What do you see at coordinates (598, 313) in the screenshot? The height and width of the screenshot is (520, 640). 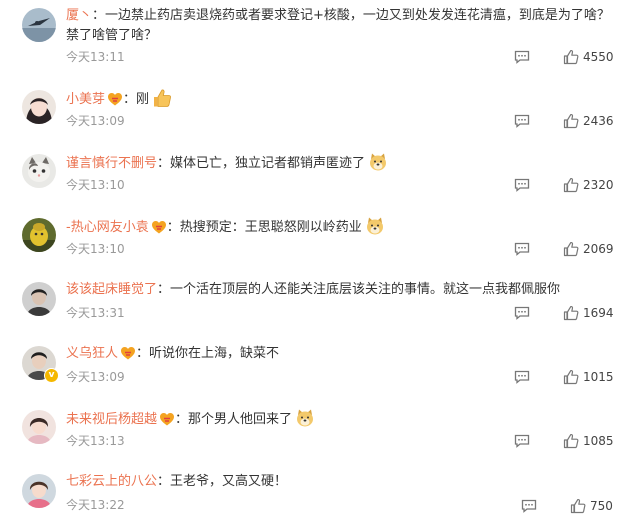 I see `like-count: 1694` at bounding box center [598, 313].